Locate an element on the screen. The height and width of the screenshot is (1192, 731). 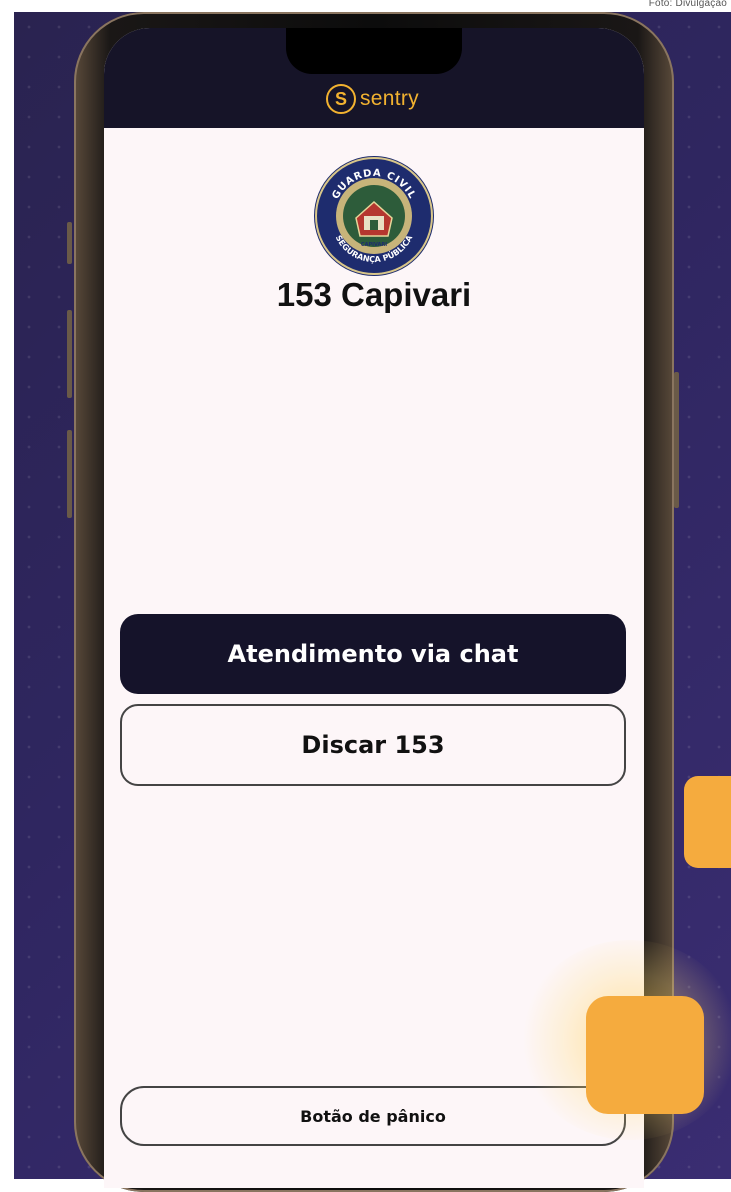
dial-153-button: Discar 153 is located at coordinates (373, 745).